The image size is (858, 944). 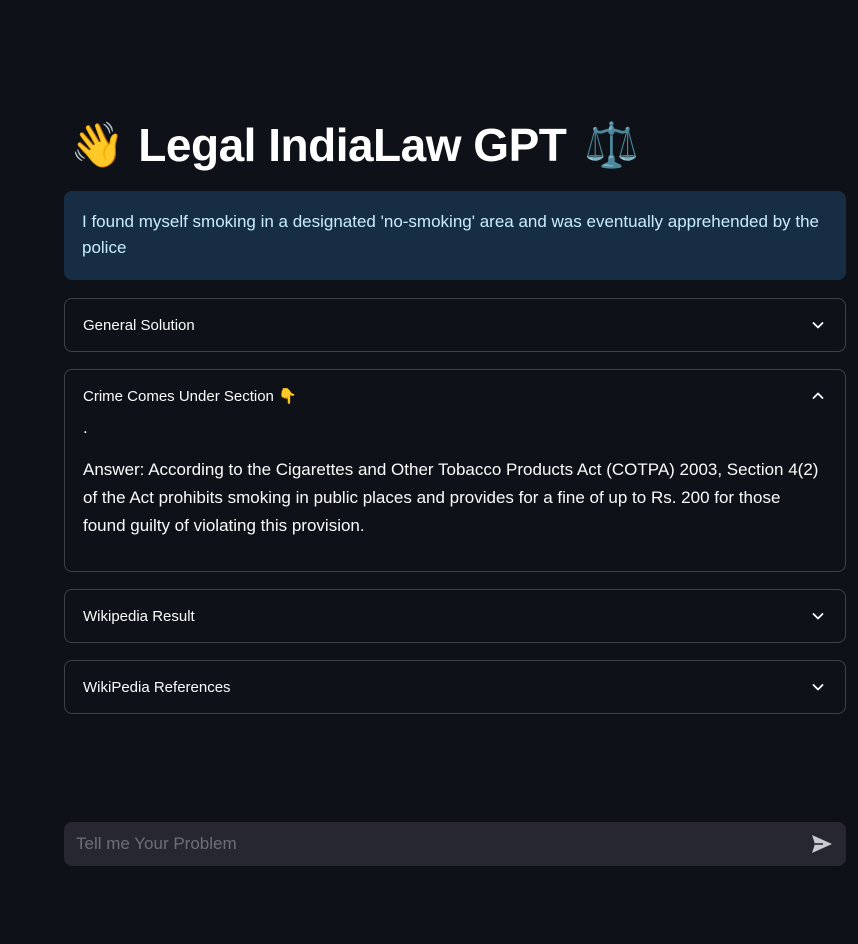 I want to click on expander-wikipedia-references: WikiPedia References, so click(x=455, y=687).